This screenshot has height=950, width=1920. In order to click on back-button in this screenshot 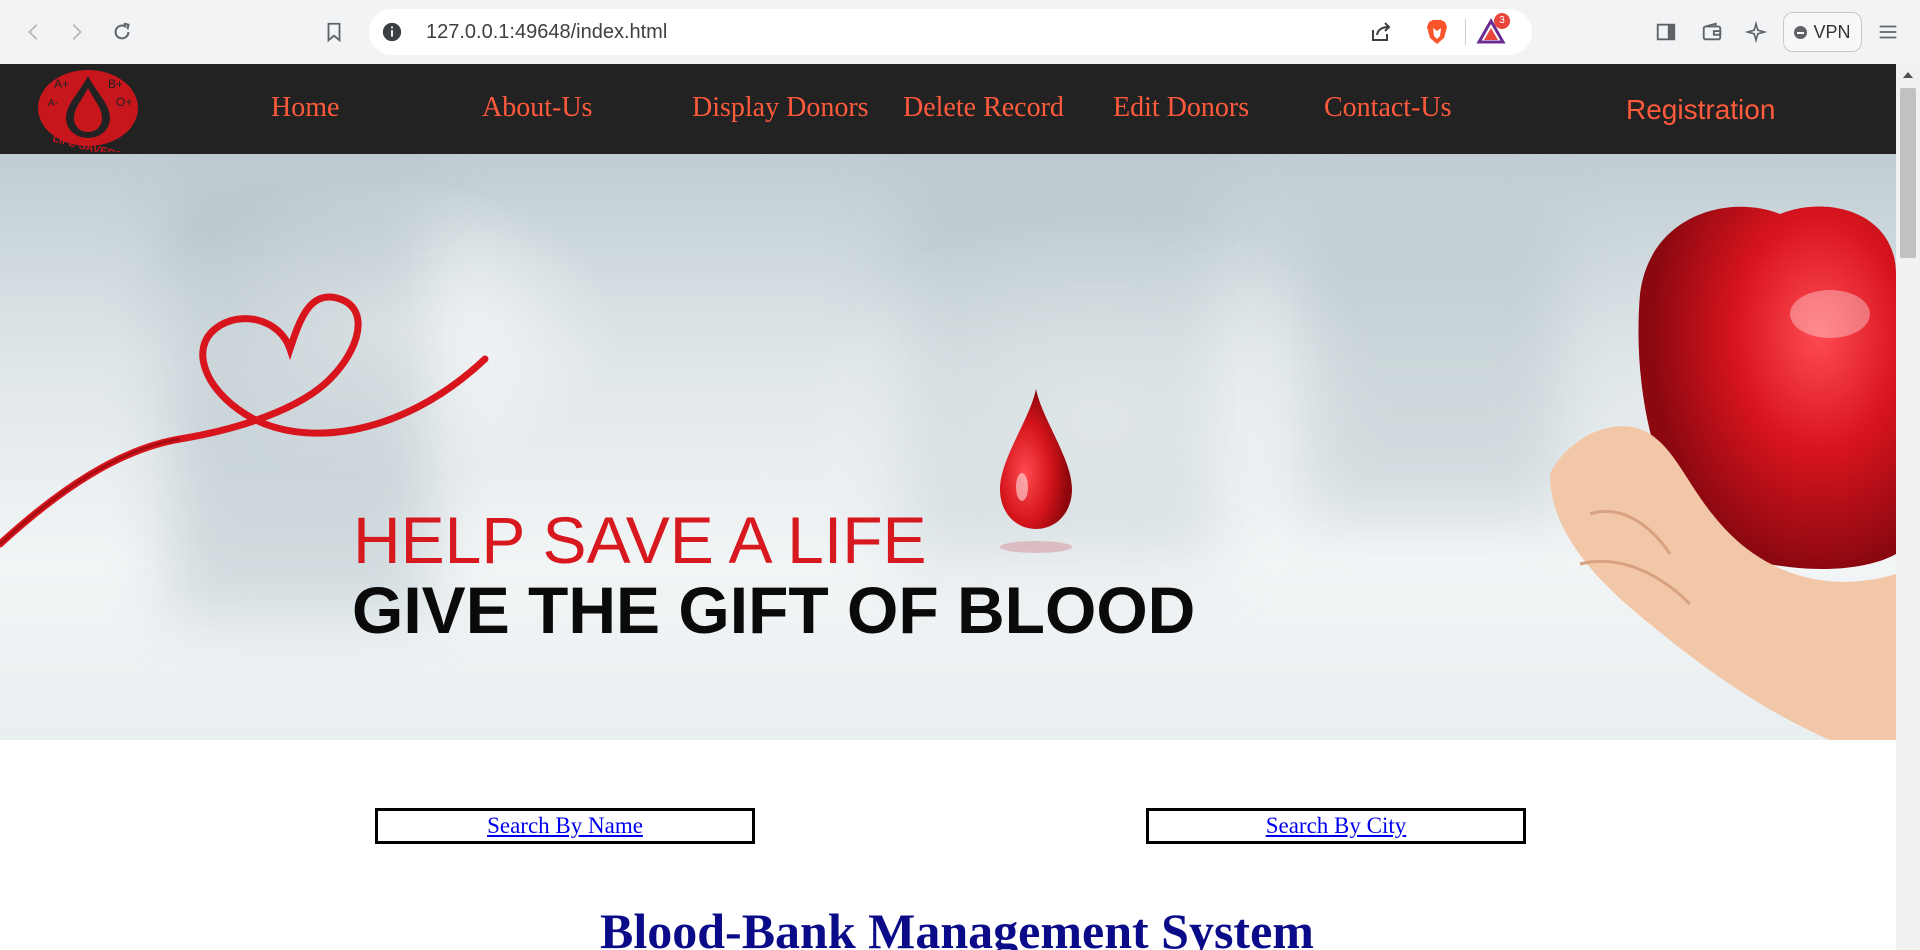, I will do `click(34, 32)`.